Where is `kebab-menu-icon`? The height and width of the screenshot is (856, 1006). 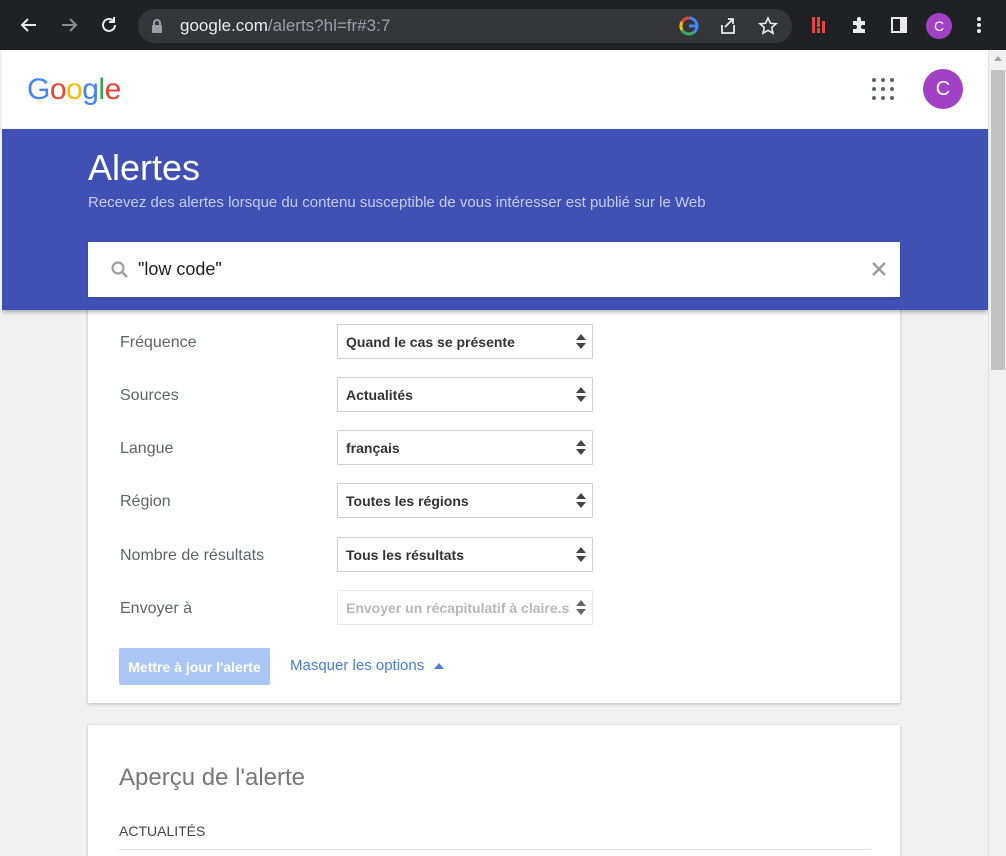
kebab-menu-icon is located at coordinates (979, 25).